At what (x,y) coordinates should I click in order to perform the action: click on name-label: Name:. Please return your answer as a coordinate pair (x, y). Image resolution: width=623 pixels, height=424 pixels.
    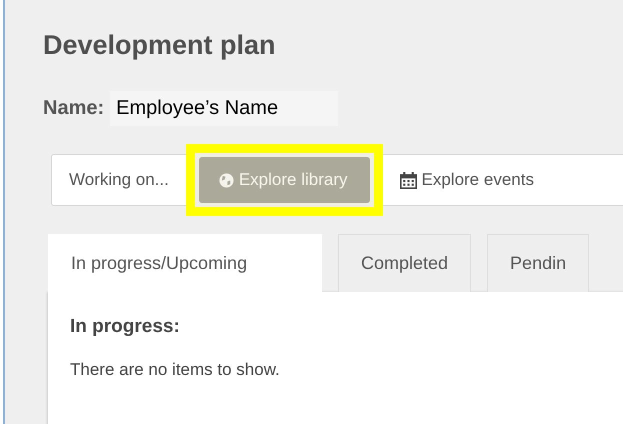
    Looking at the image, I should click on (73, 108).